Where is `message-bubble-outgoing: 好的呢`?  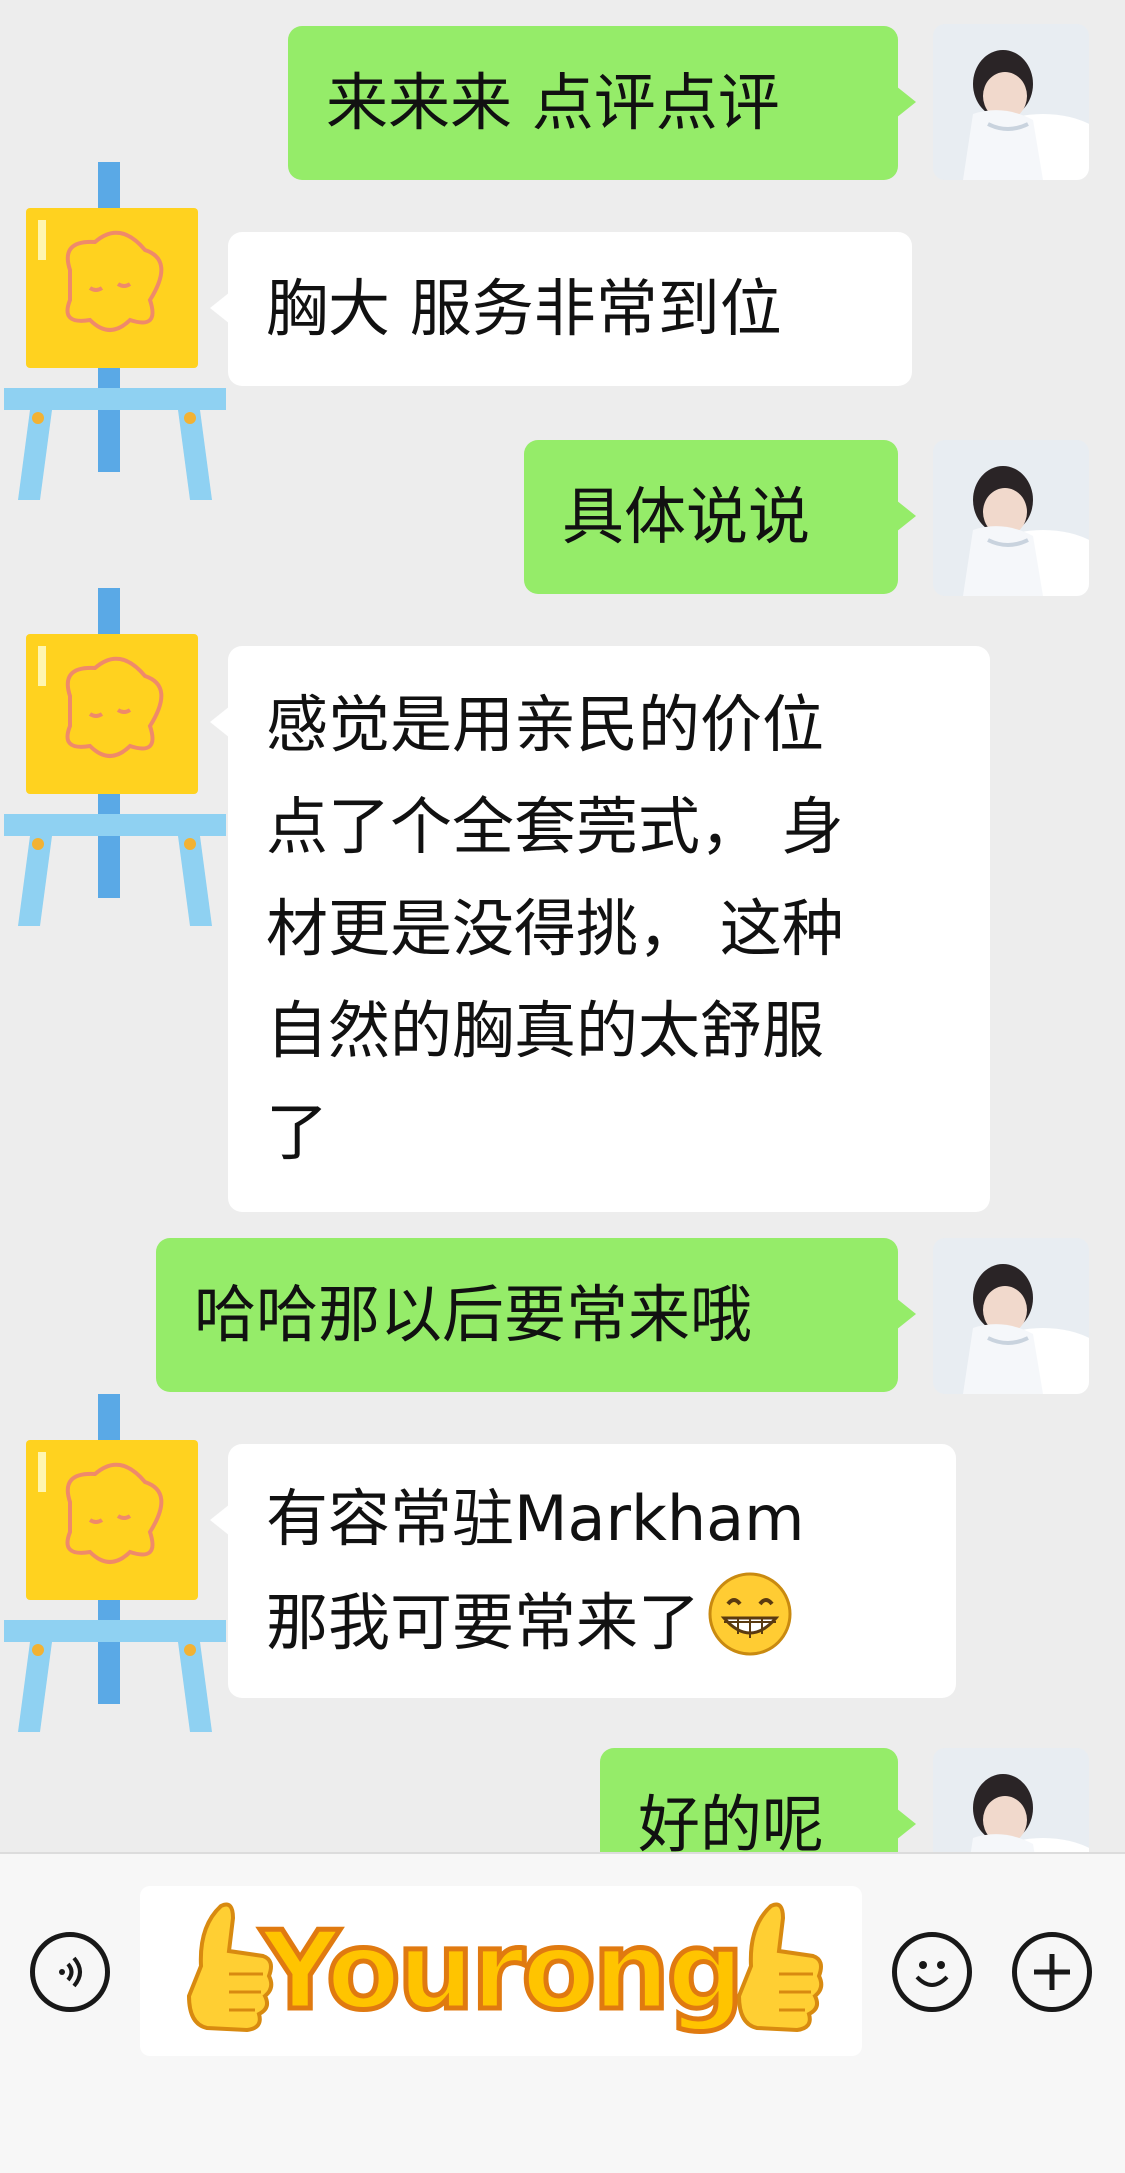 message-bubble-outgoing: 好的呢 is located at coordinates (758, 1800).